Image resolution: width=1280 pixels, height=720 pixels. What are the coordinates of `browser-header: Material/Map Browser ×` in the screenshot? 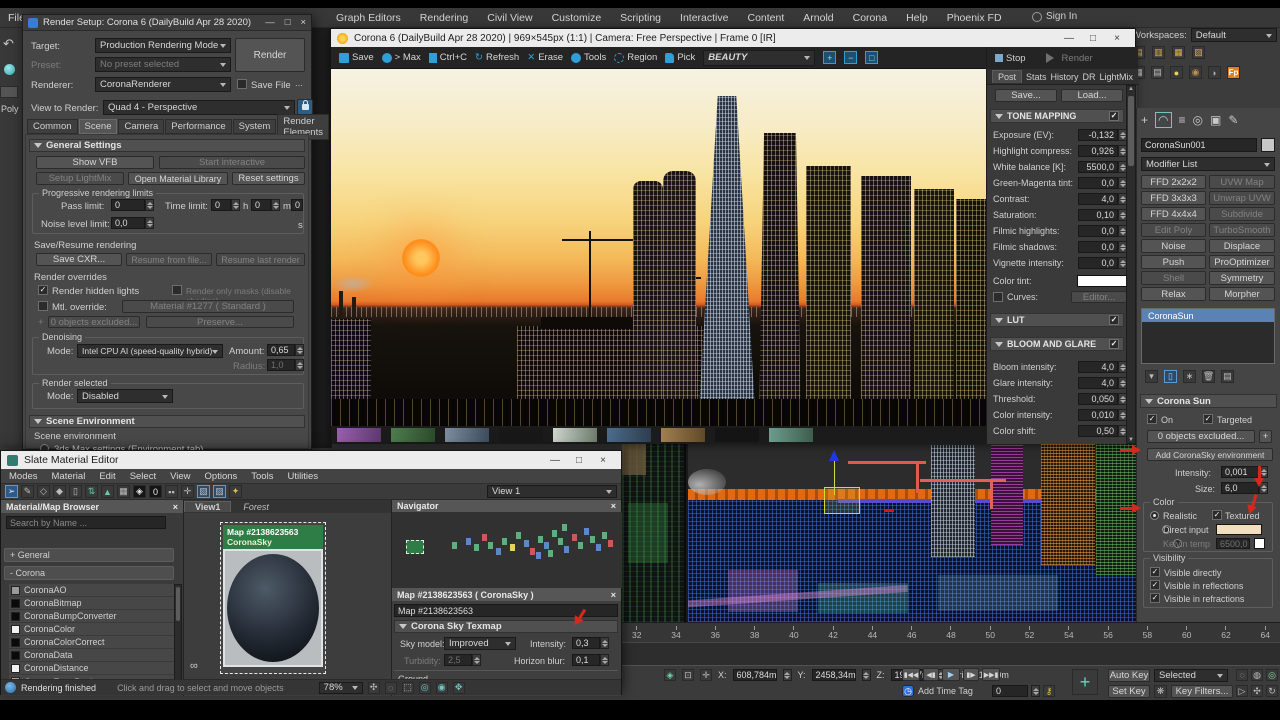 It's located at (92, 506).